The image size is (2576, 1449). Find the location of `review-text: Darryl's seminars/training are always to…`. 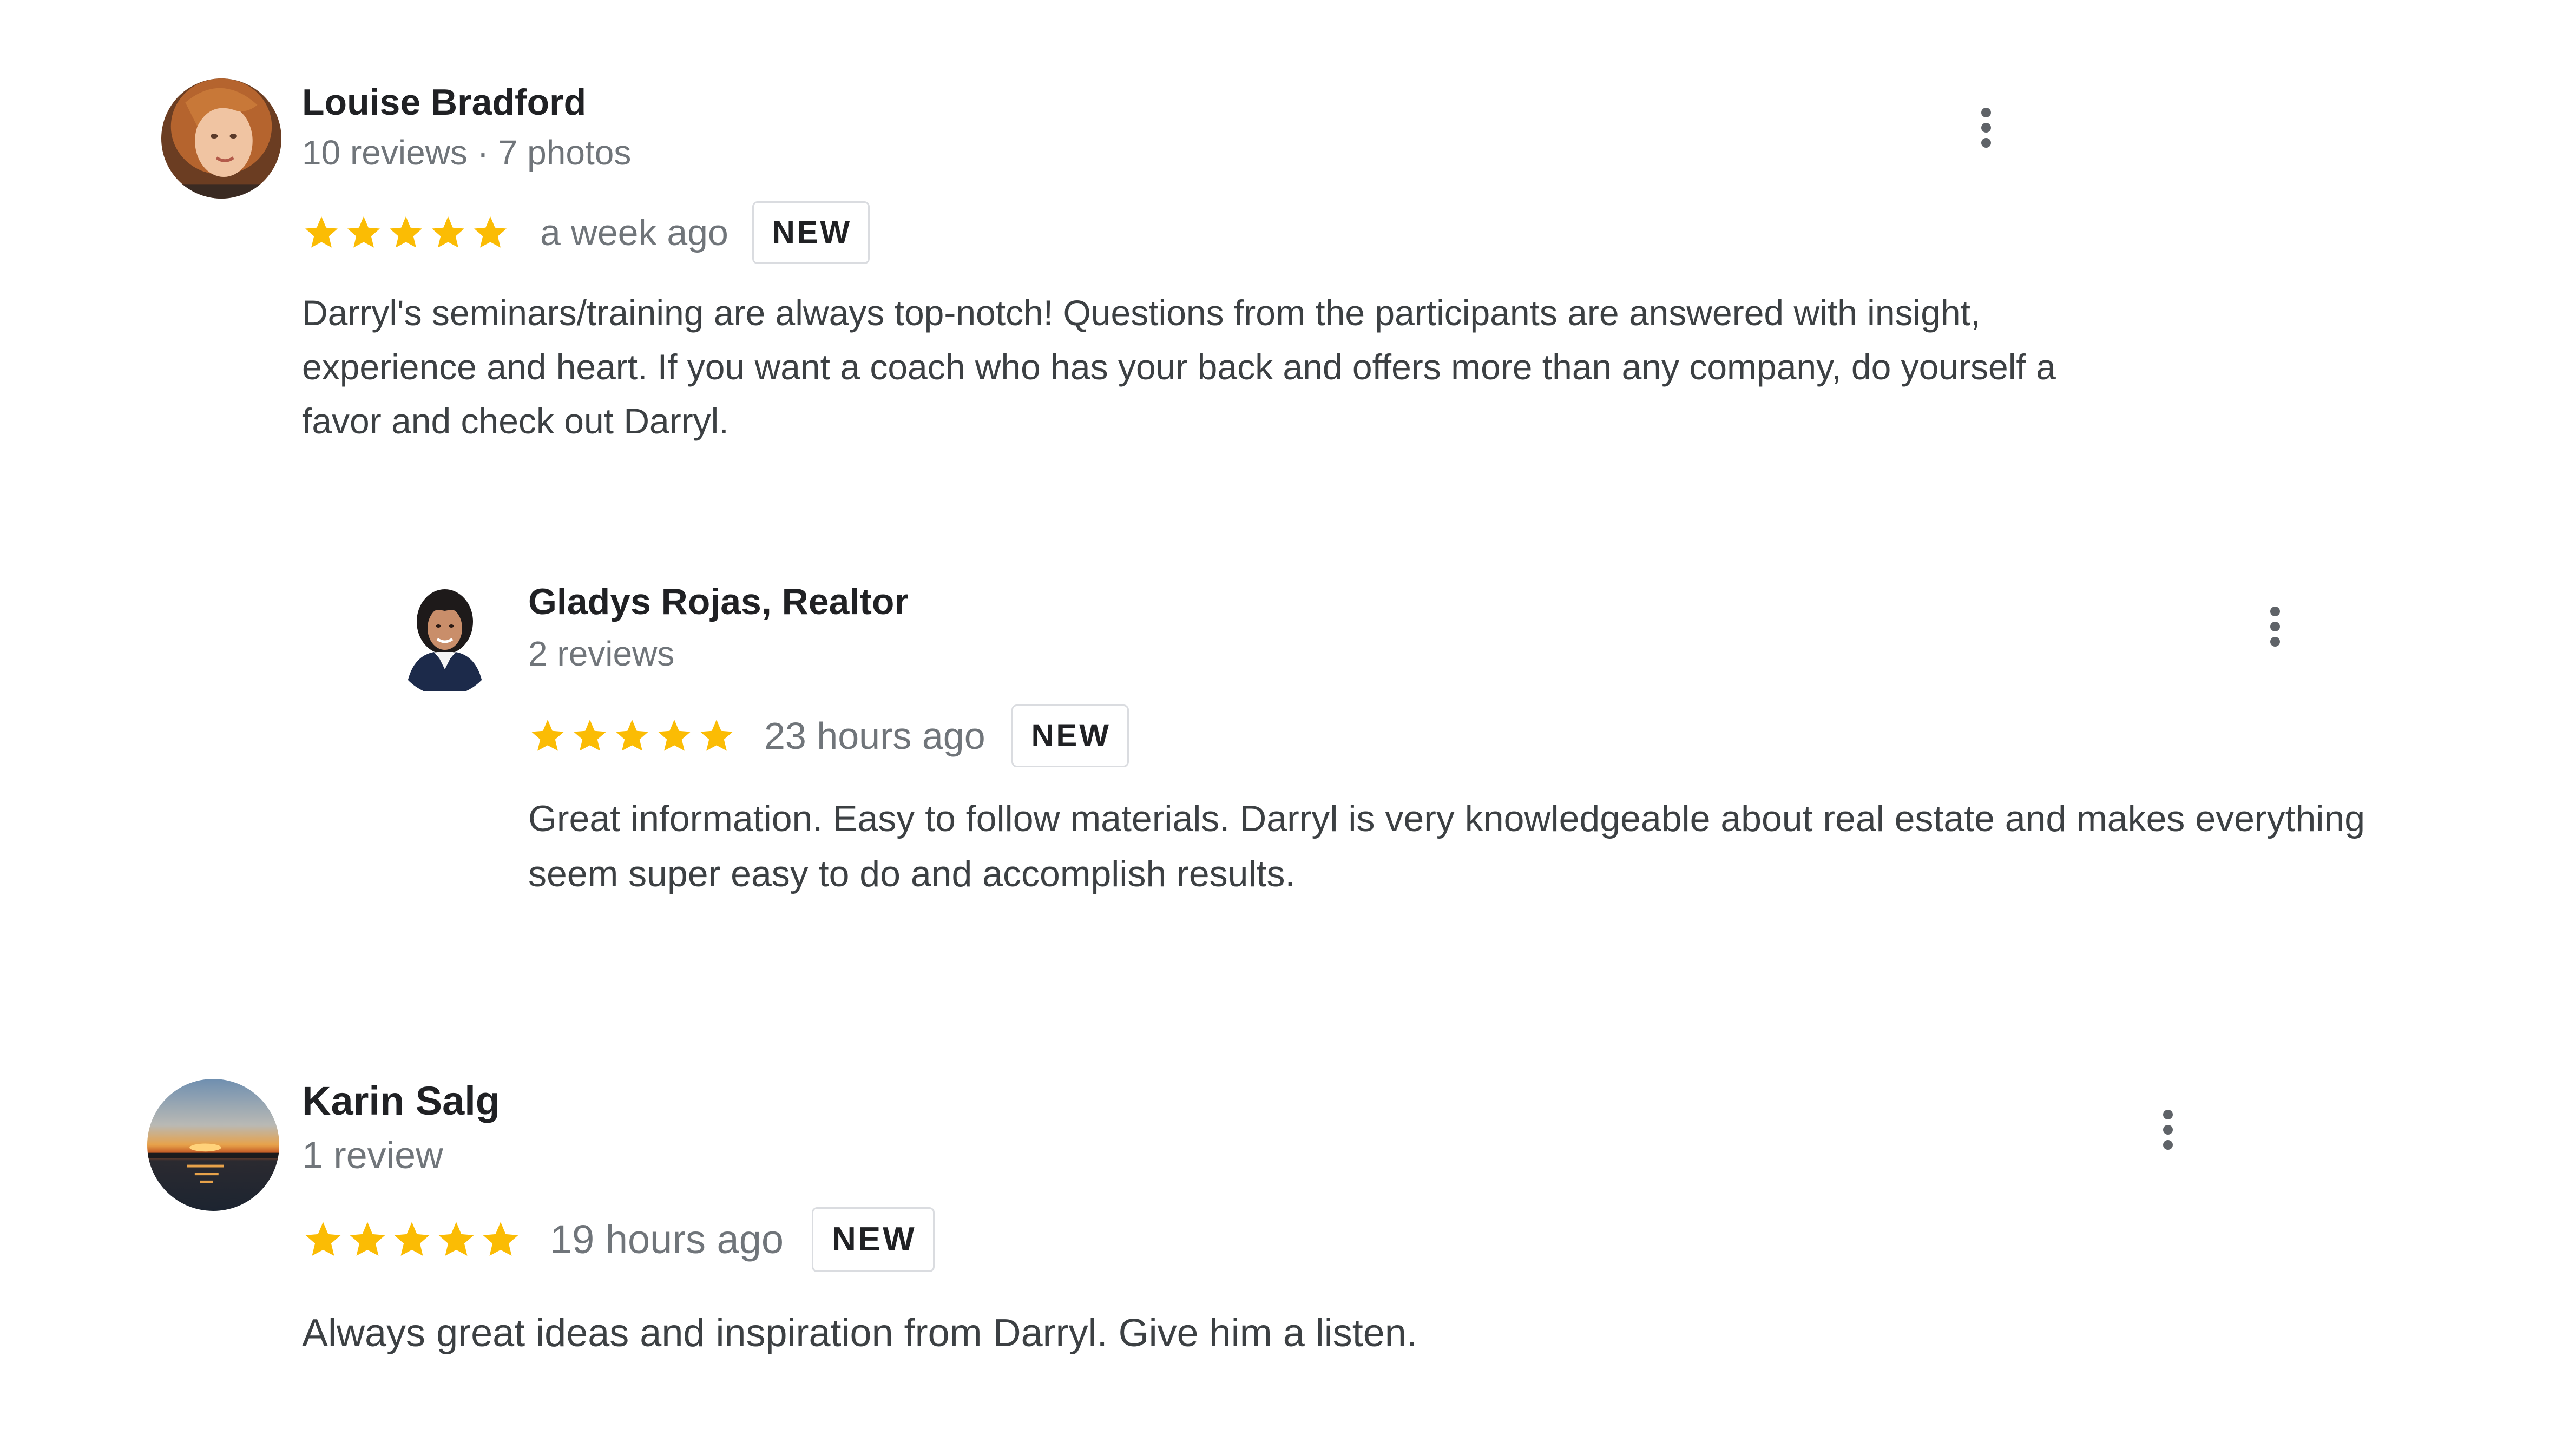

review-text: Darryl's seminars/training are always to… is located at coordinates (1179, 367).